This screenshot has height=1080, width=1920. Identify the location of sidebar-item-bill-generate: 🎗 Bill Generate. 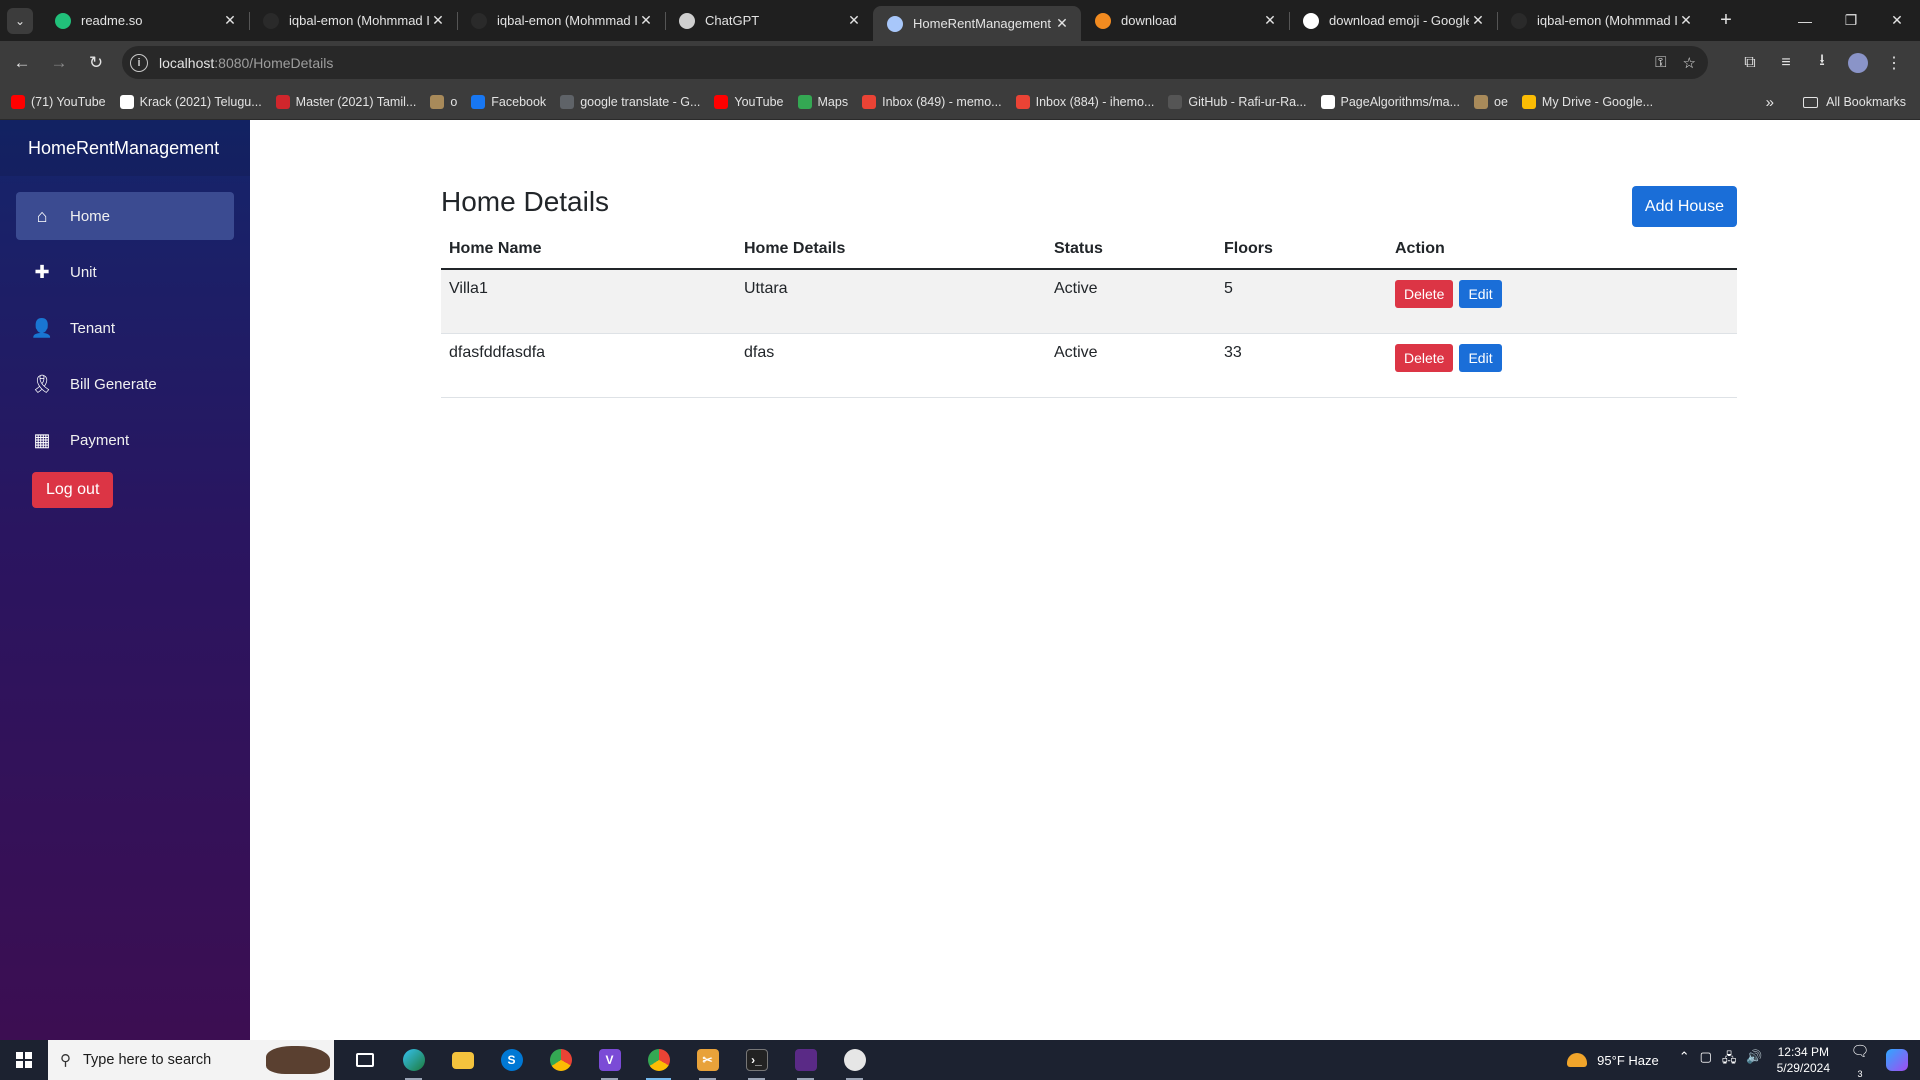
(125, 384).